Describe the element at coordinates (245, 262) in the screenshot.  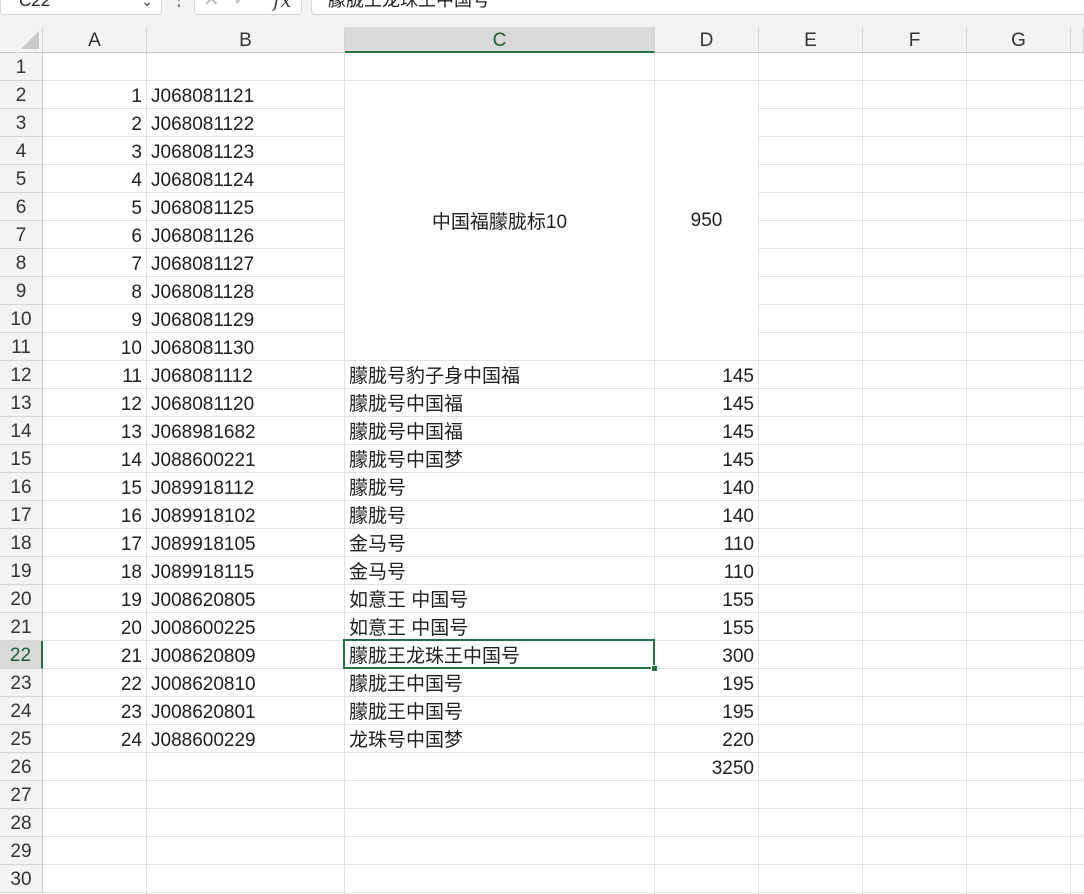
I see `cell-b8: J068081127` at that location.